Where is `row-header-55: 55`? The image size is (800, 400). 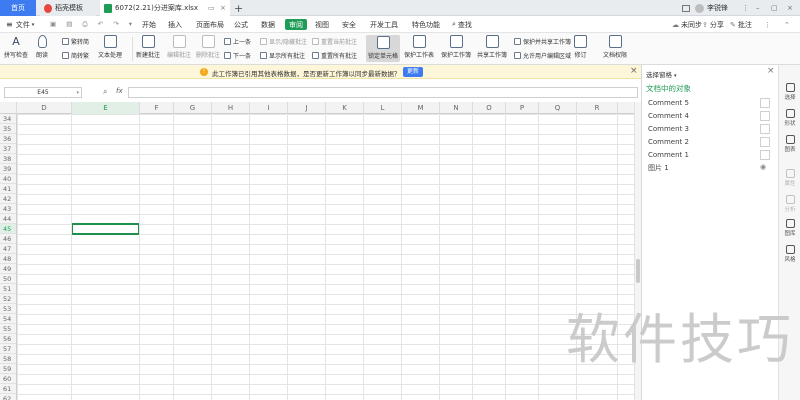
row-header-55: 55 is located at coordinates (8, 329).